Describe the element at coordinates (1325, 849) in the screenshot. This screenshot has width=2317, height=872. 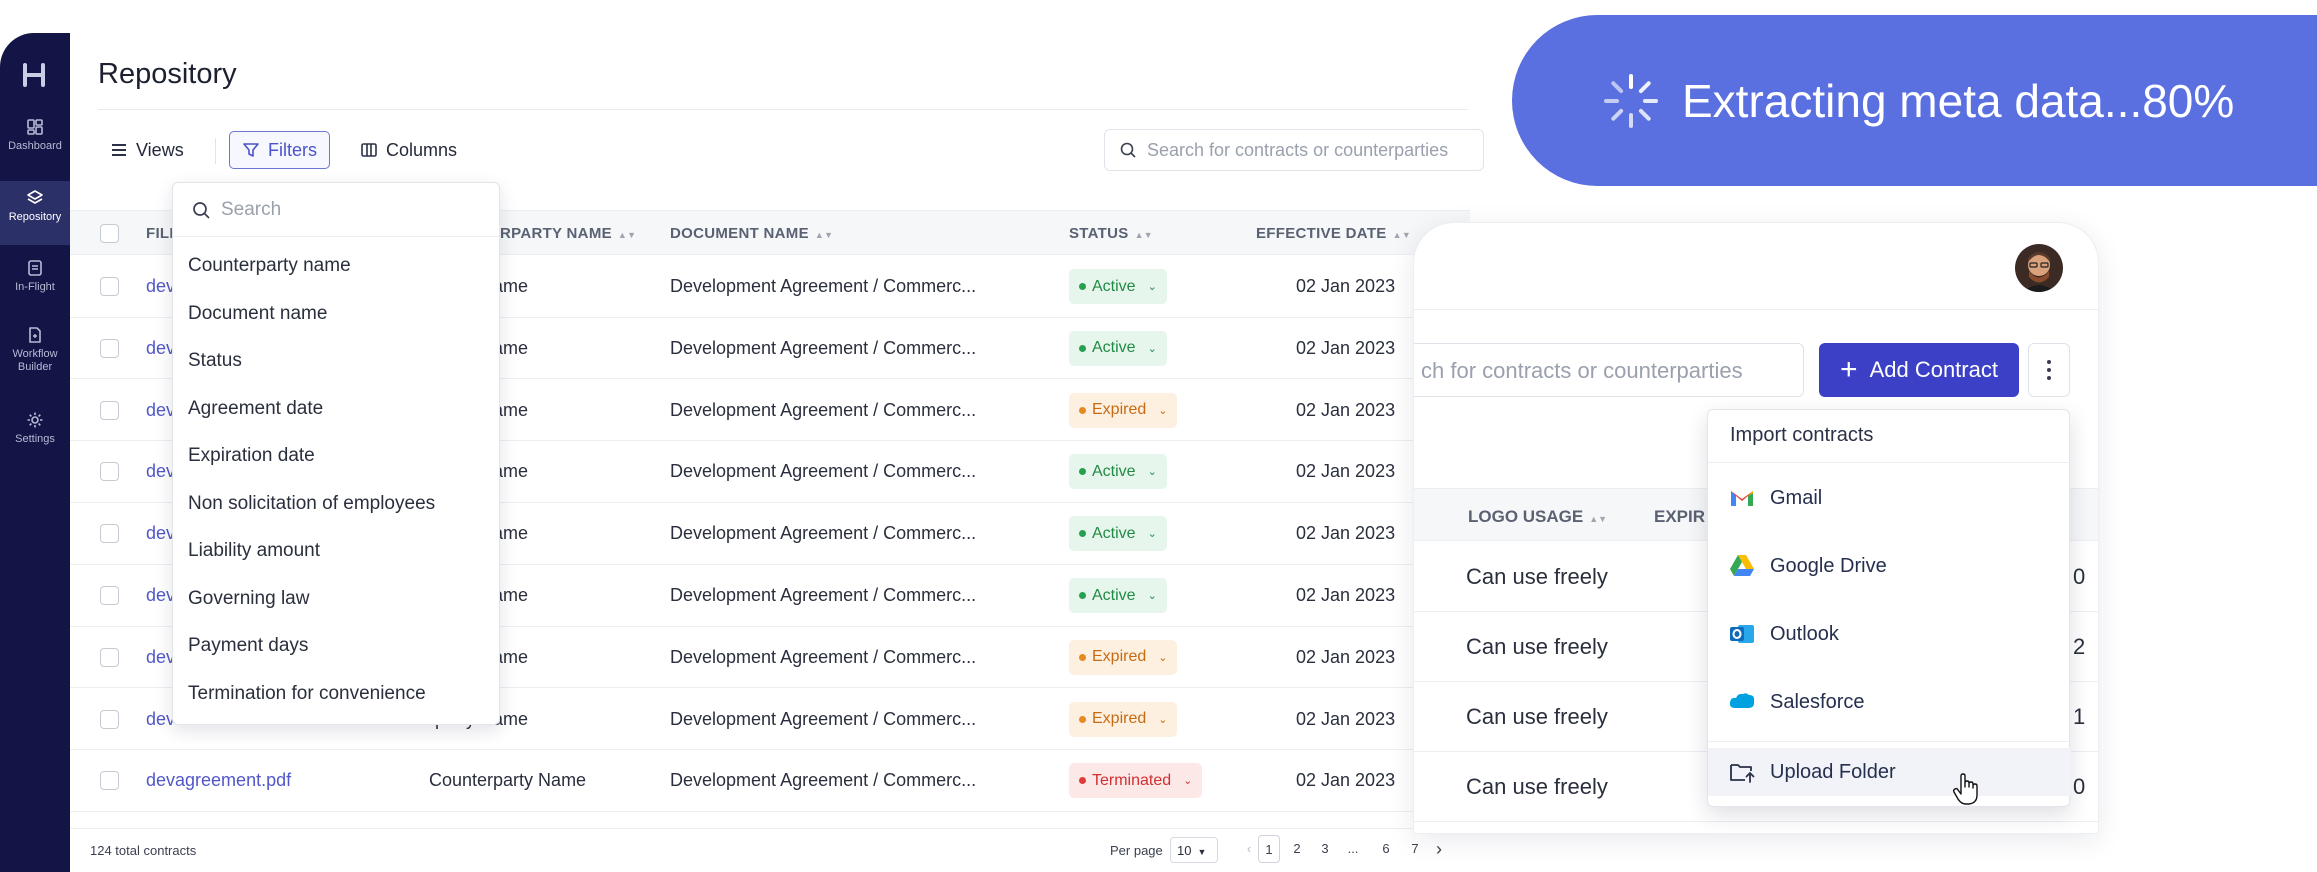
I see `page-button: 3` at that location.